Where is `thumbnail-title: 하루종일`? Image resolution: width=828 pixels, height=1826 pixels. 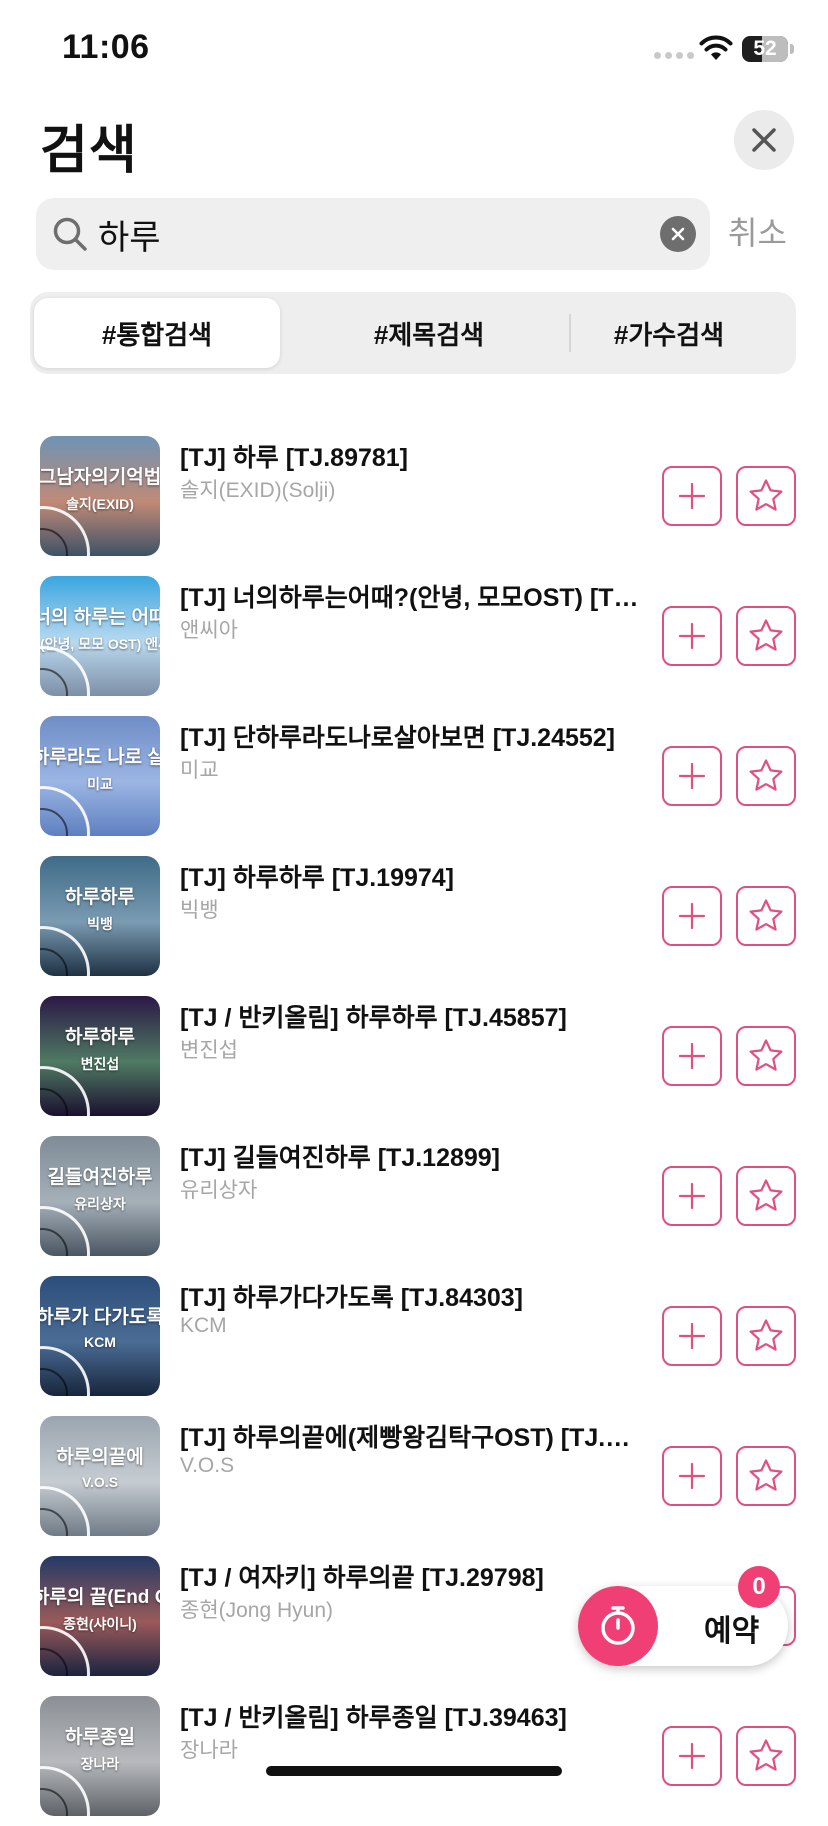 thumbnail-title: 하루종일 is located at coordinates (100, 1737).